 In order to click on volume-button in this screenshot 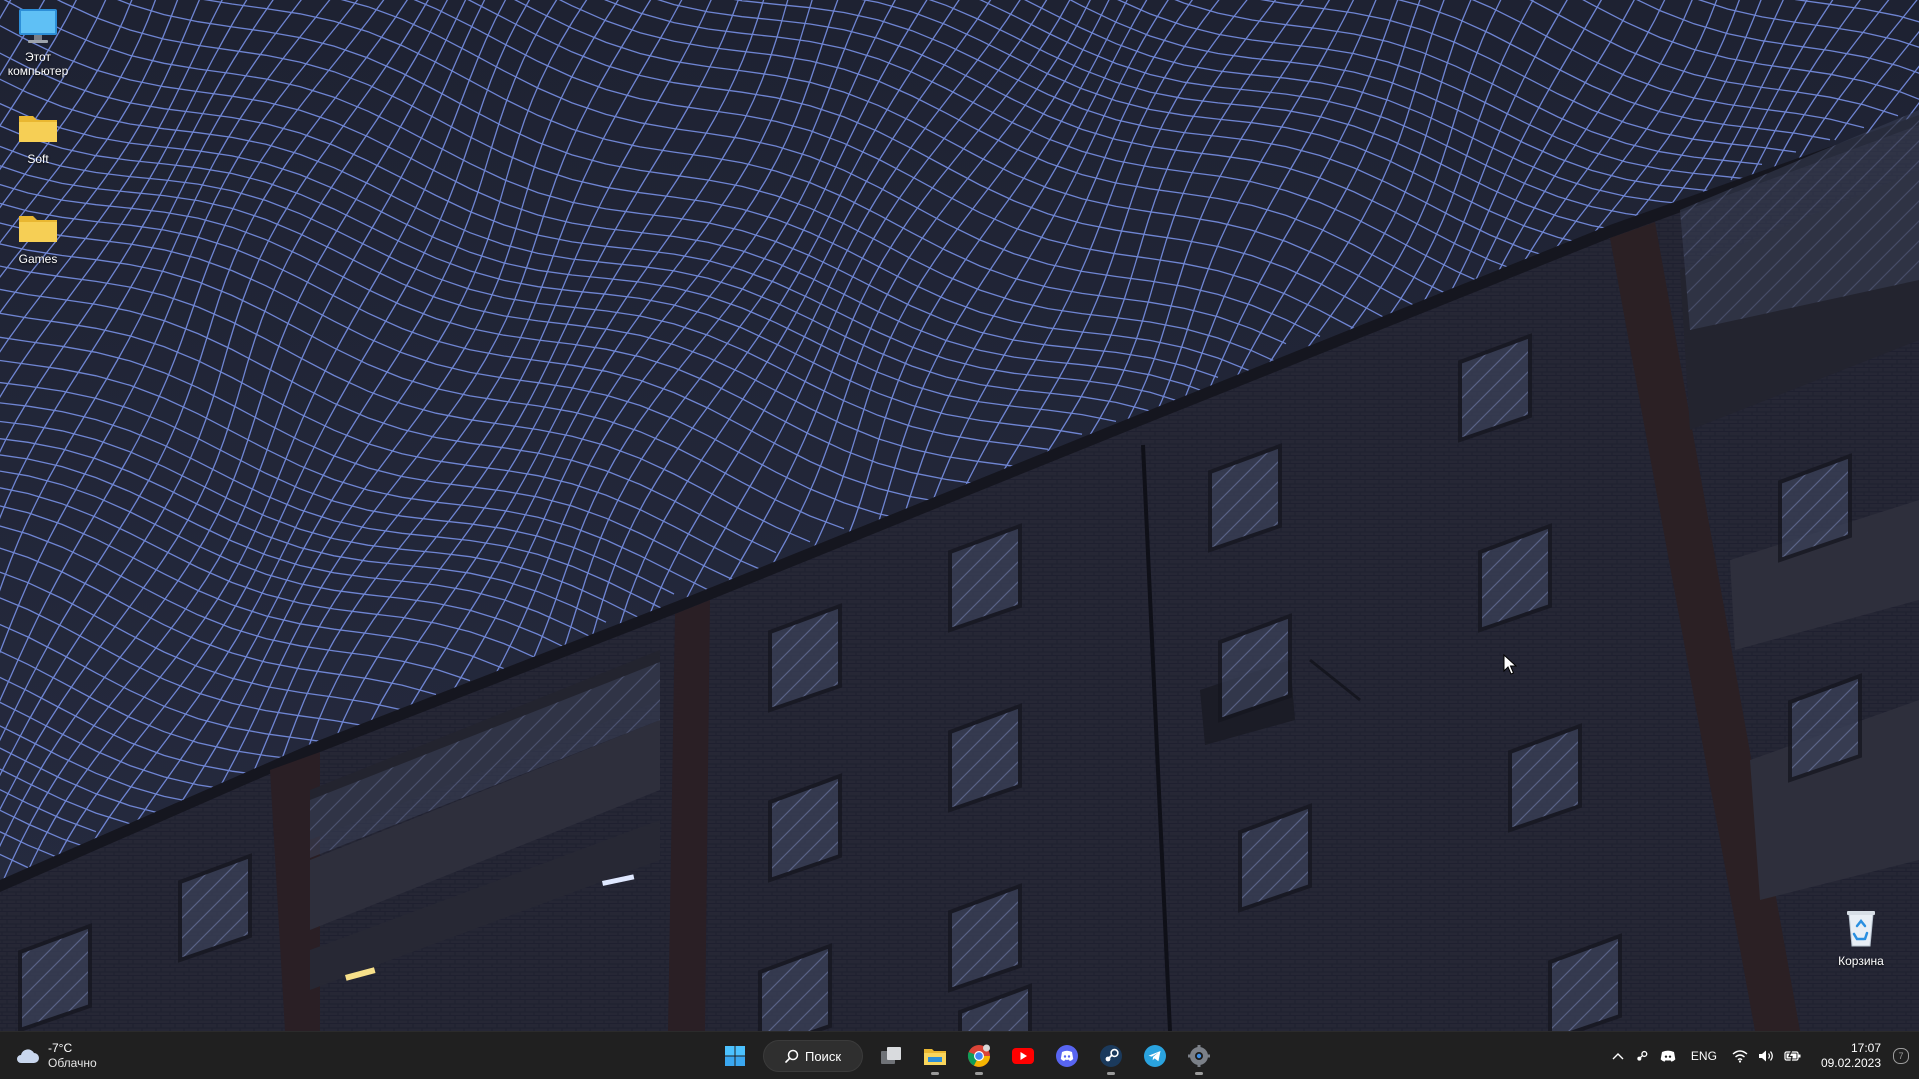, I will do `click(1766, 1056)`.